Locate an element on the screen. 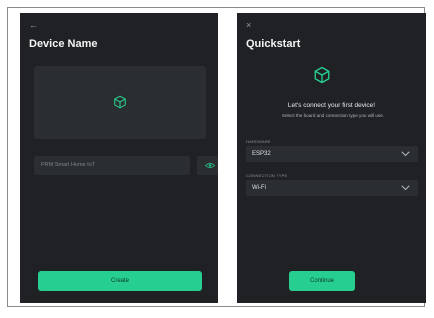 The height and width of the screenshot is (318, 434). hardware-select: ESP32 is located at coordinates (332, 154).